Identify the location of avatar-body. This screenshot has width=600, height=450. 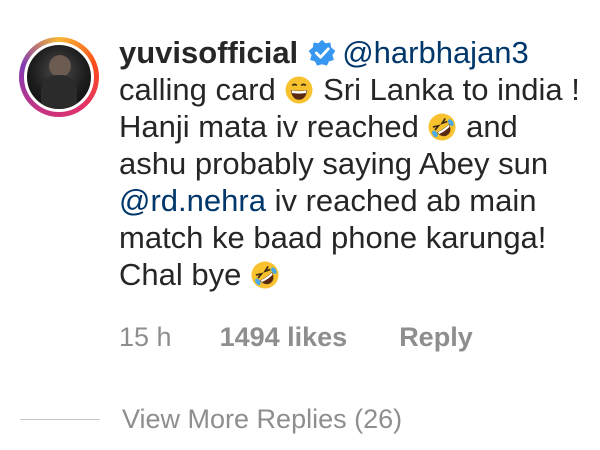
(59, 92).